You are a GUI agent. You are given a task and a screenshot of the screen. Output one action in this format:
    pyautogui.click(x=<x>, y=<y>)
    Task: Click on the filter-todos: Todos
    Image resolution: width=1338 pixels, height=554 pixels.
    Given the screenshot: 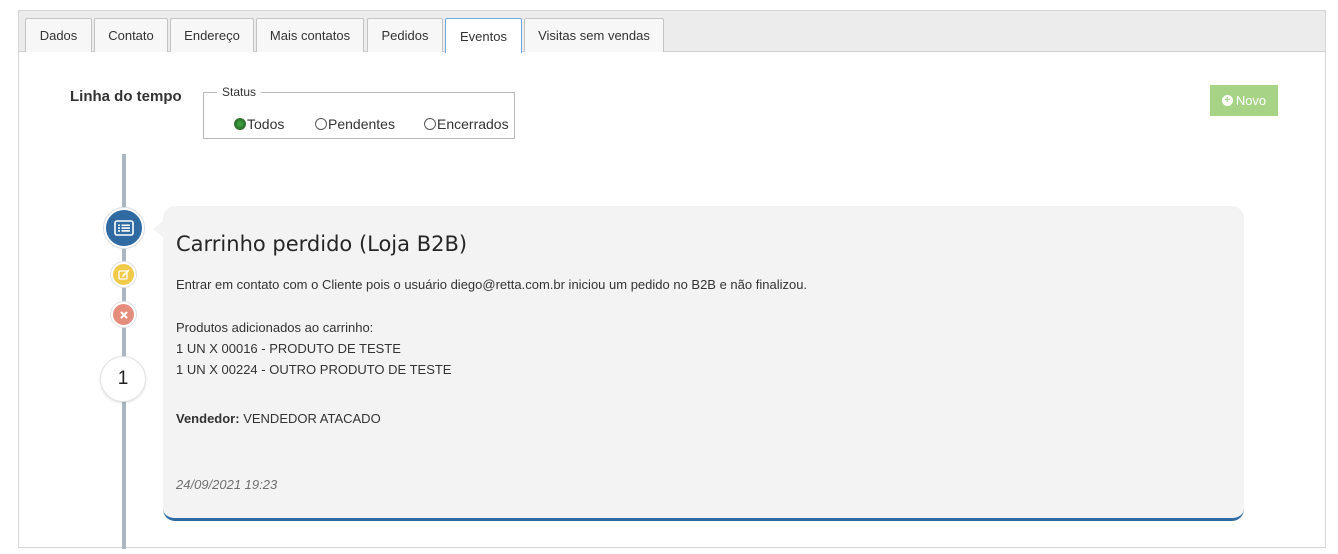 What is the action you would take?
    pyautogui.click(x=259, y=124)
    